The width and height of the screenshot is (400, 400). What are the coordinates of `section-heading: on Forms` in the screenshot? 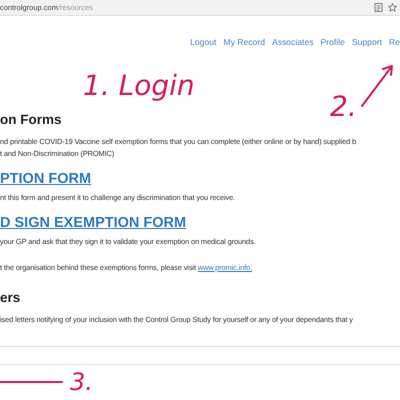 It's located at (31, 120).